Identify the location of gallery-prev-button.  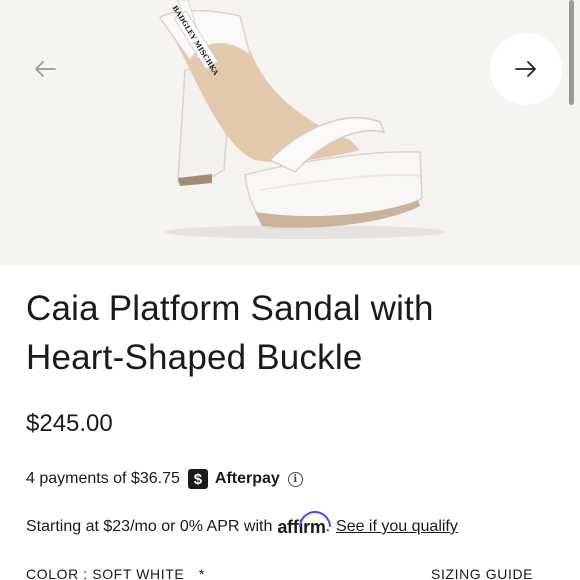
(45, 69).